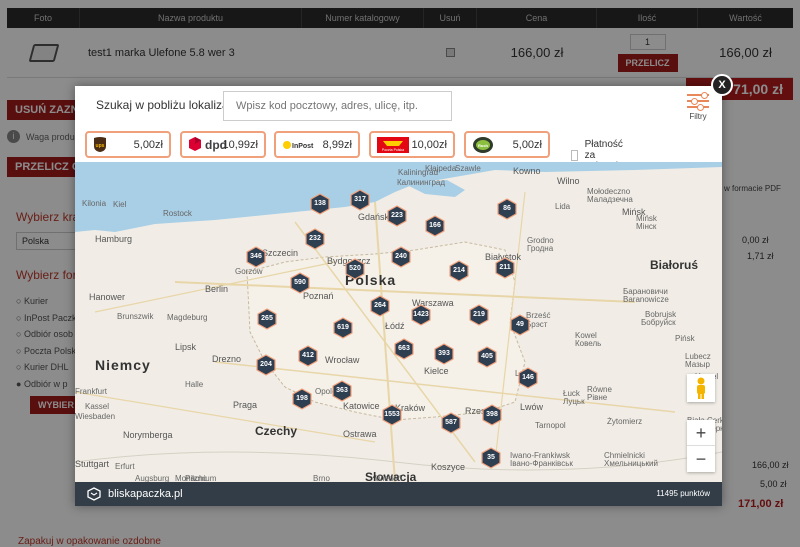  I want to click on map-label: Ковель, so click(588, 343).